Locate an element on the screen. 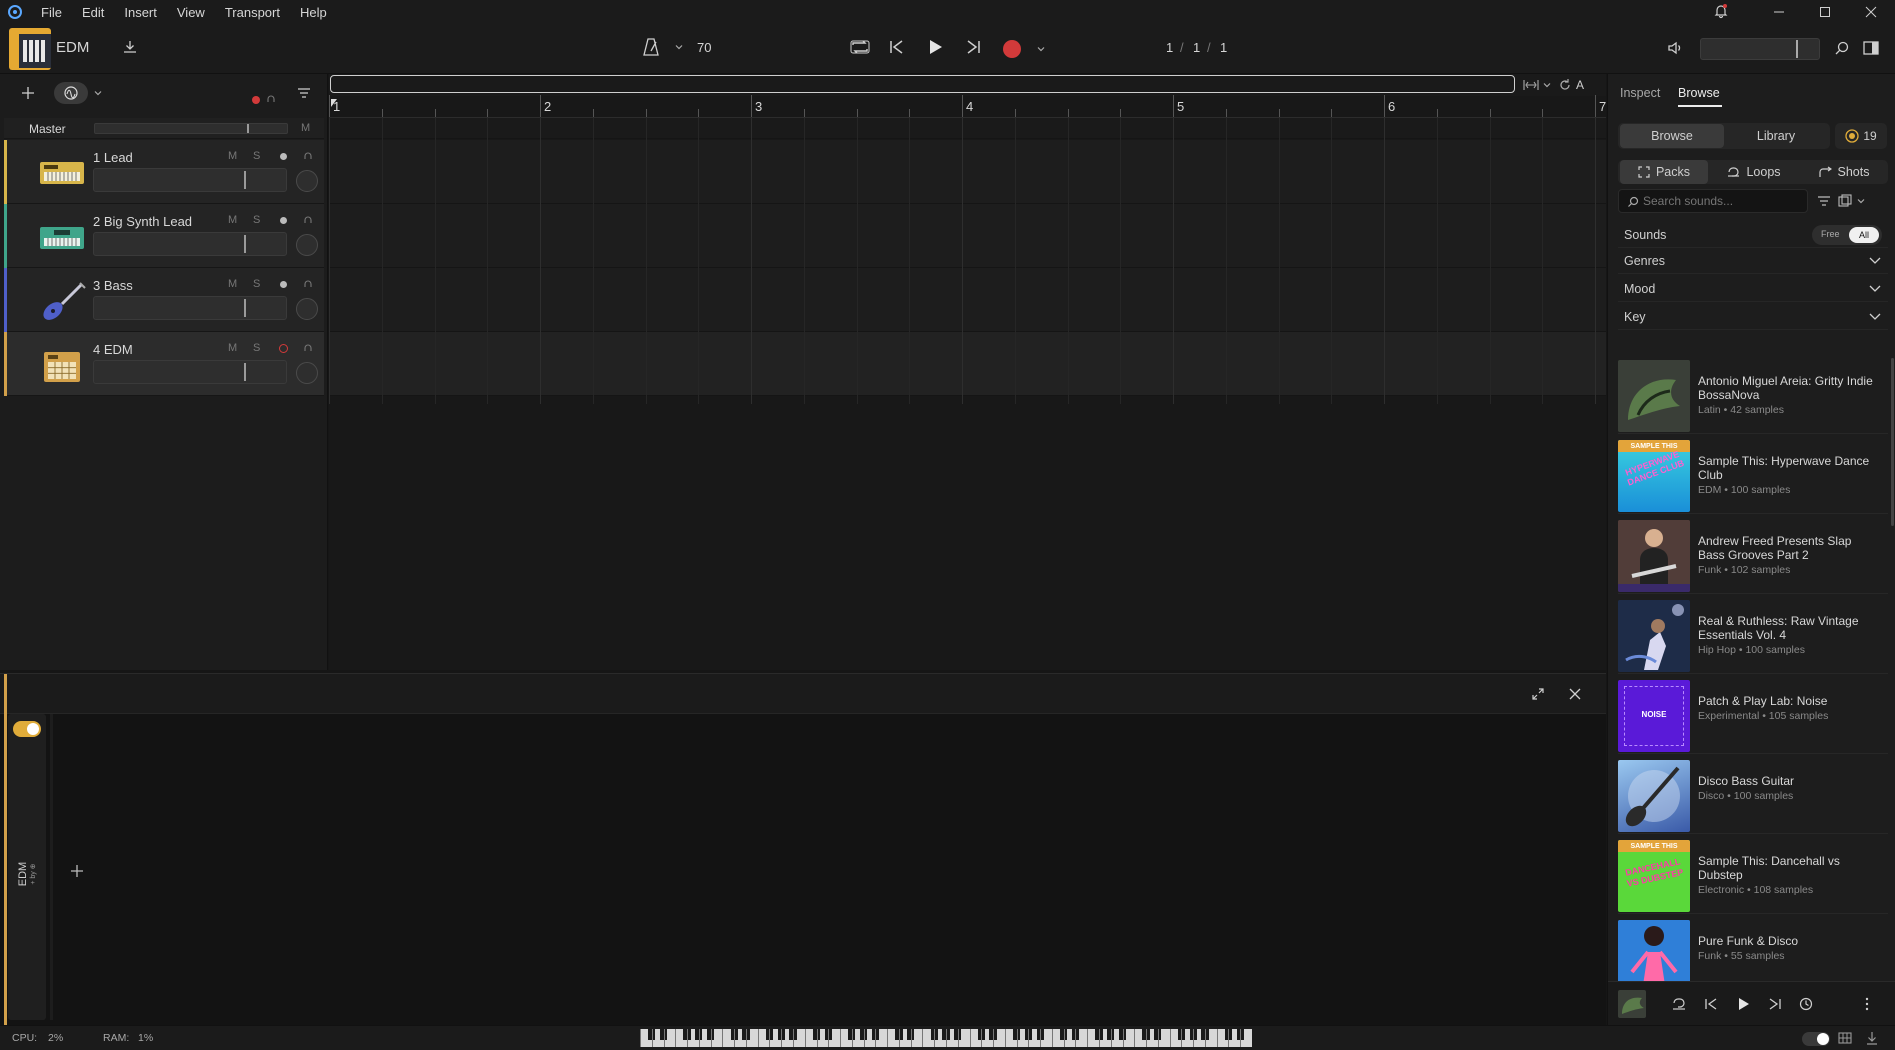 The height and width of the screenshot is (1050, 1895). track-name: 2 Big Synth Lead is located at coordinates (142, 221).